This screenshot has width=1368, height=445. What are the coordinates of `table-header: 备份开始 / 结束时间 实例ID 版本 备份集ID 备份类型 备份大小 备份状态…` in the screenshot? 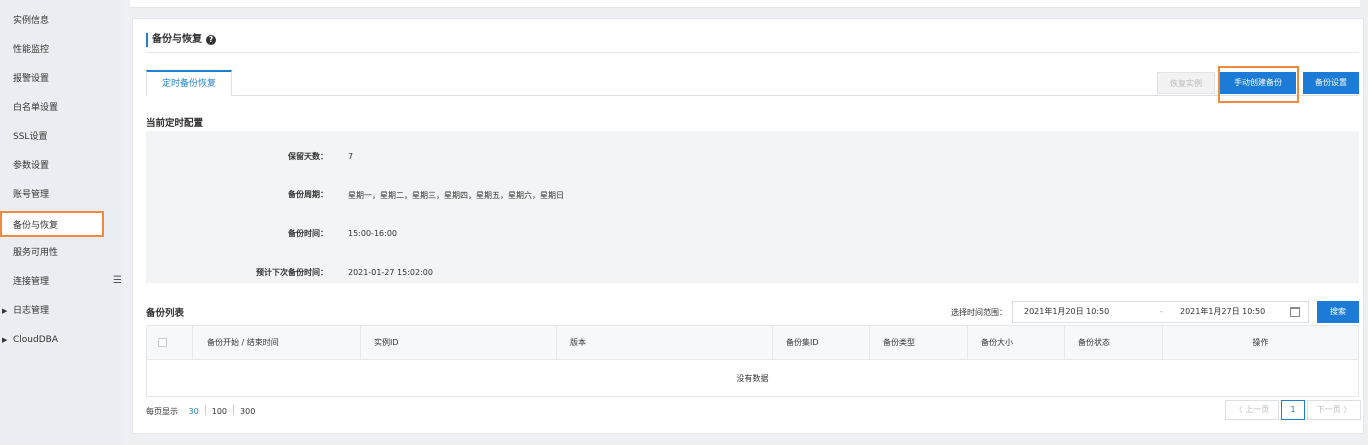 It's located at (752, 343).